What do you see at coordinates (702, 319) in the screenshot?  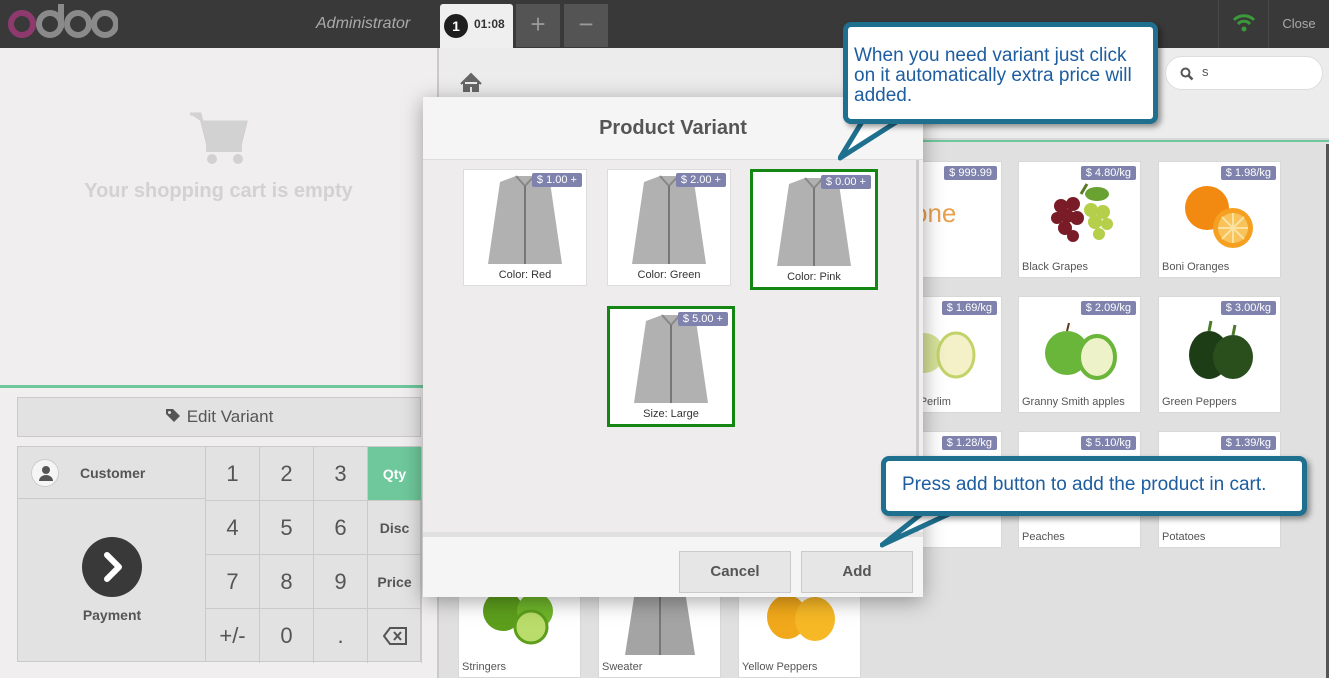 I see `variant-price: $ 5.00 +` at bounding box center [702, 319].